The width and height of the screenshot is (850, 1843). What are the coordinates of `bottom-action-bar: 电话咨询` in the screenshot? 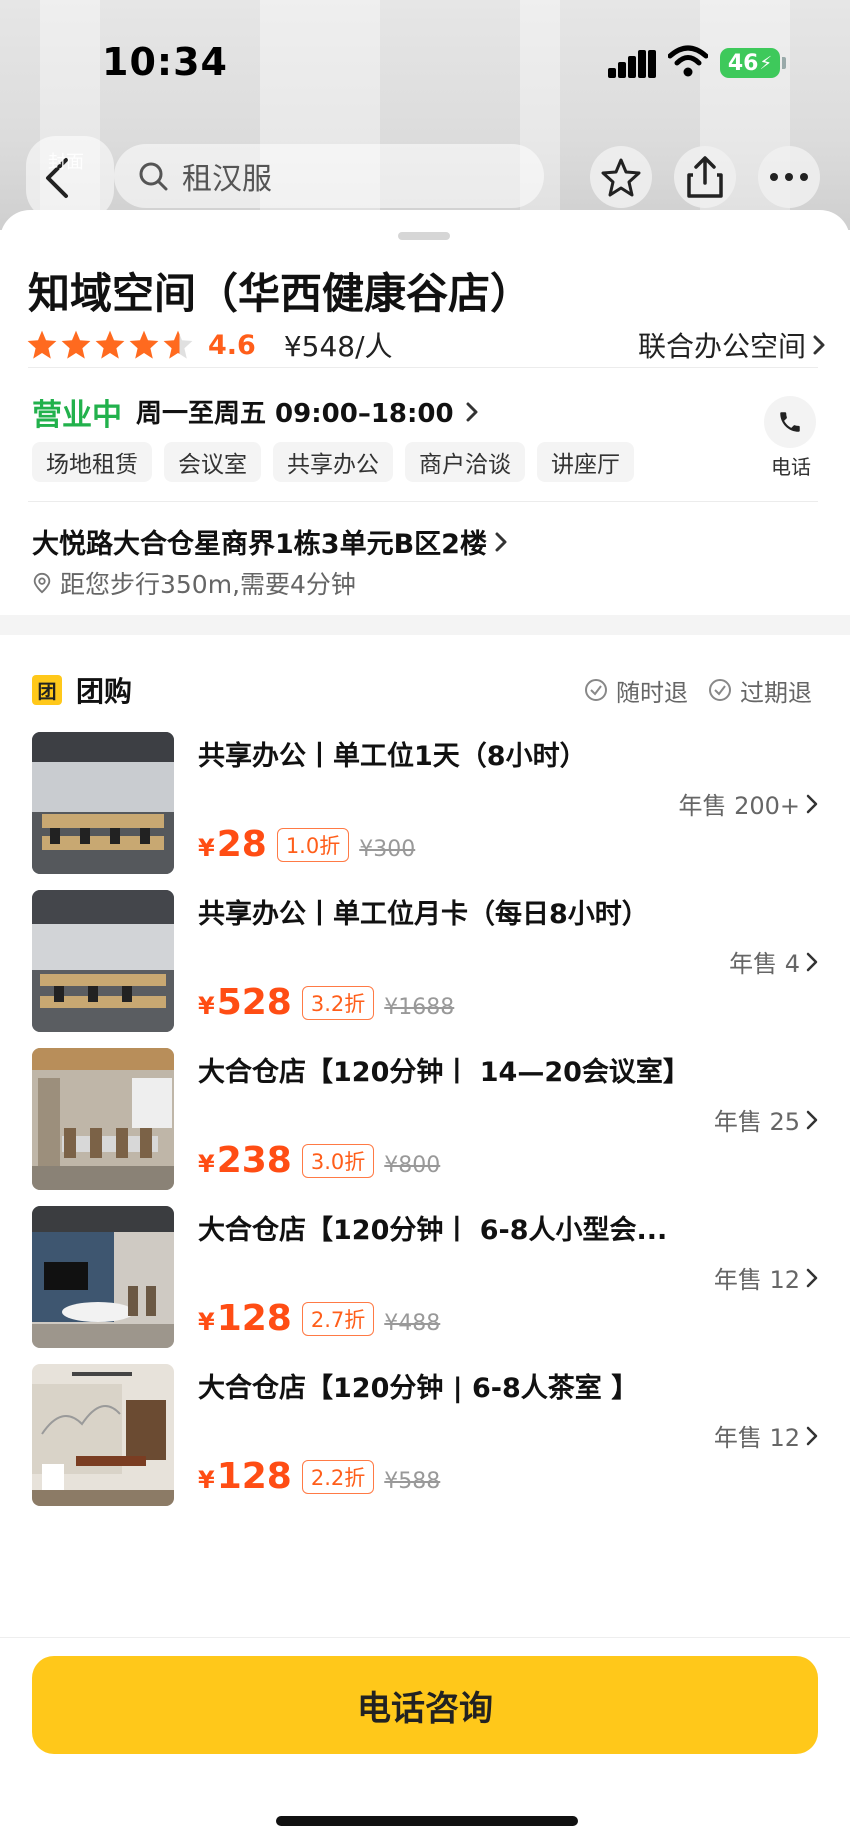 It's located at (425, 1740).